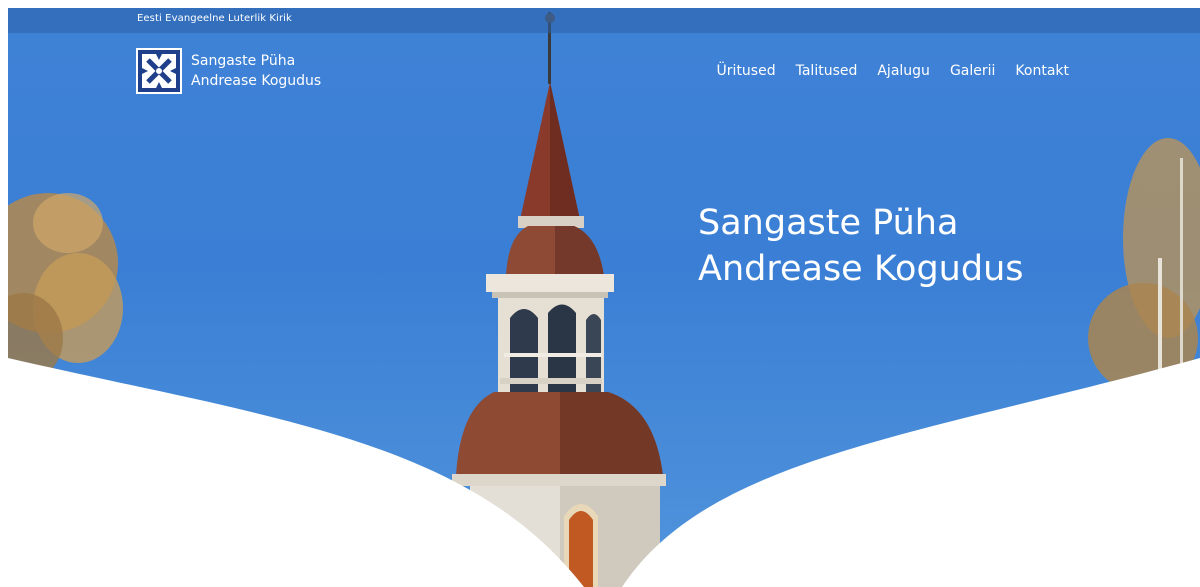  Describe the element at coordinates (903, 71) in the screenshot. I see `nav-item-ajalugu: Ajalugu` at that location.